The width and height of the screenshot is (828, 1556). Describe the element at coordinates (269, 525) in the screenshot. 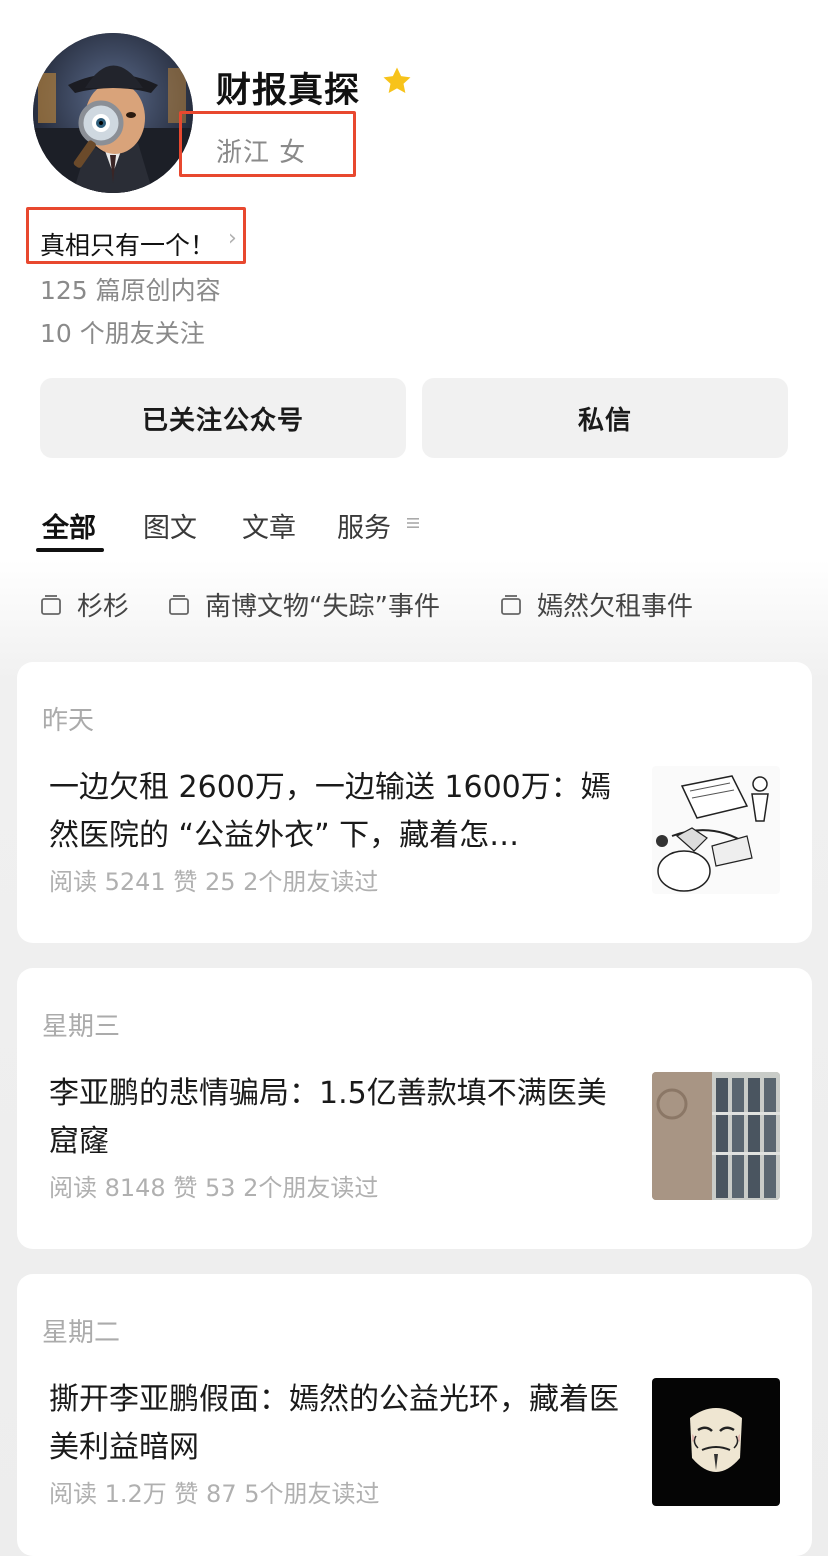

I see `tab-articles: 文章` at that location.